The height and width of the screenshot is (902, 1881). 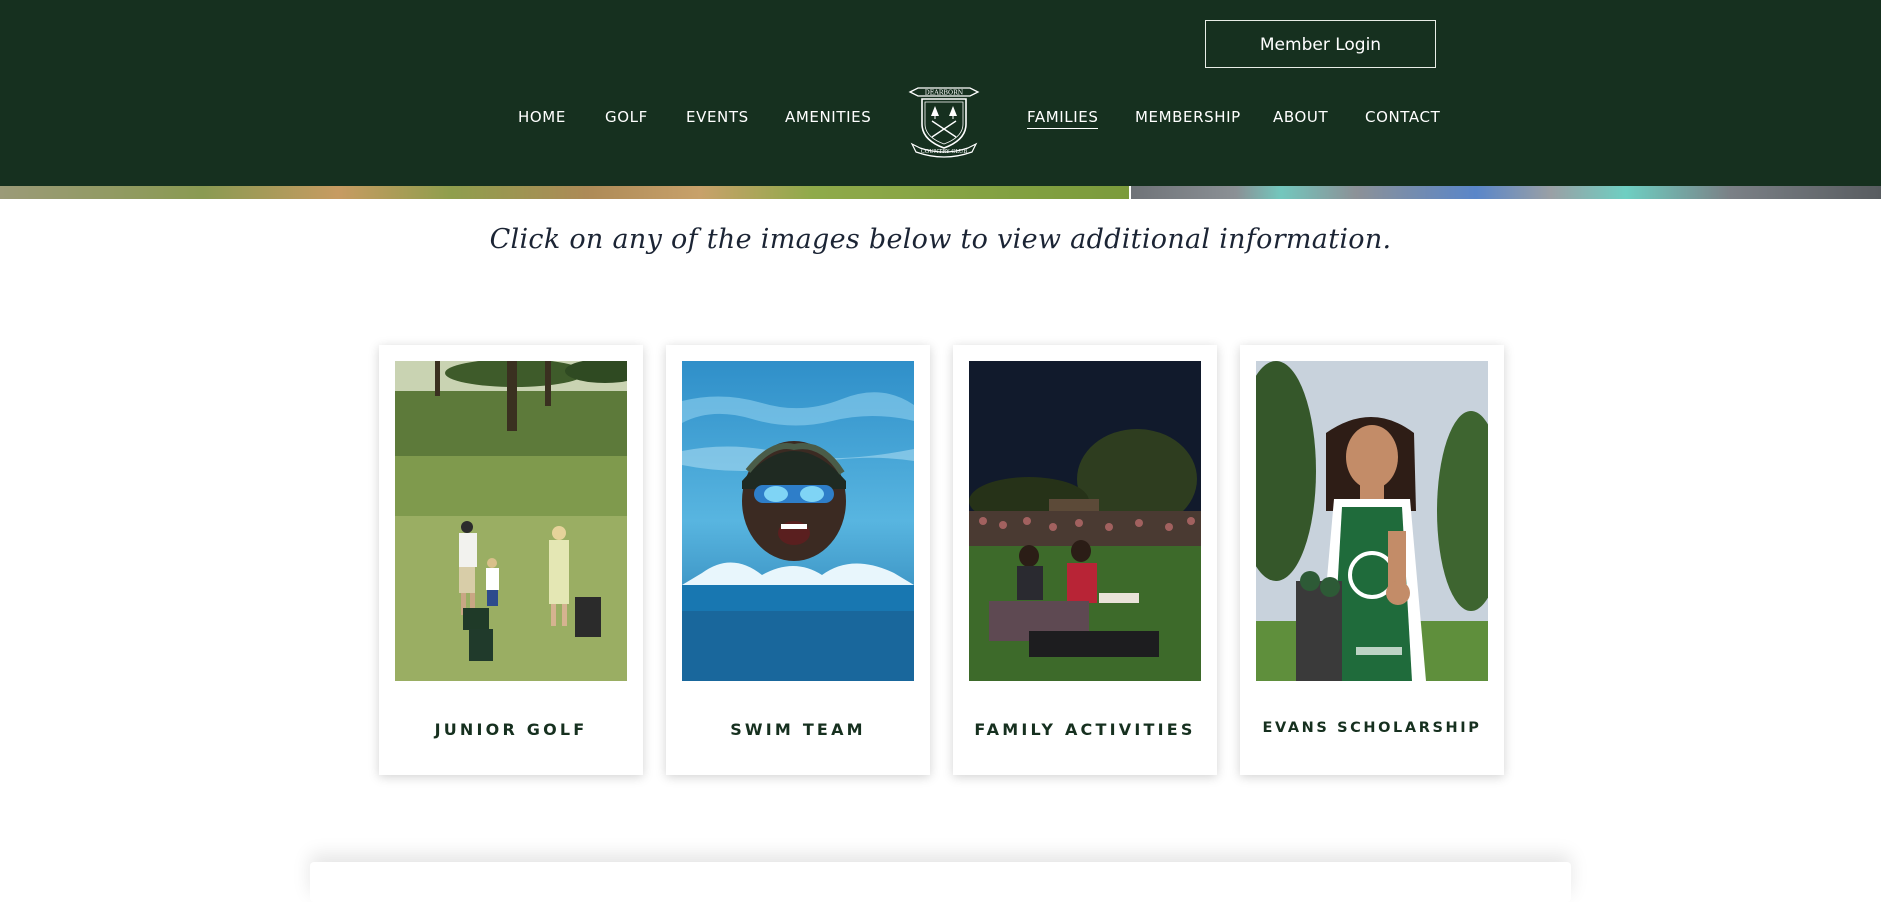 I want to click on evans-scholarship-photo, so click(x=1372, y=521).